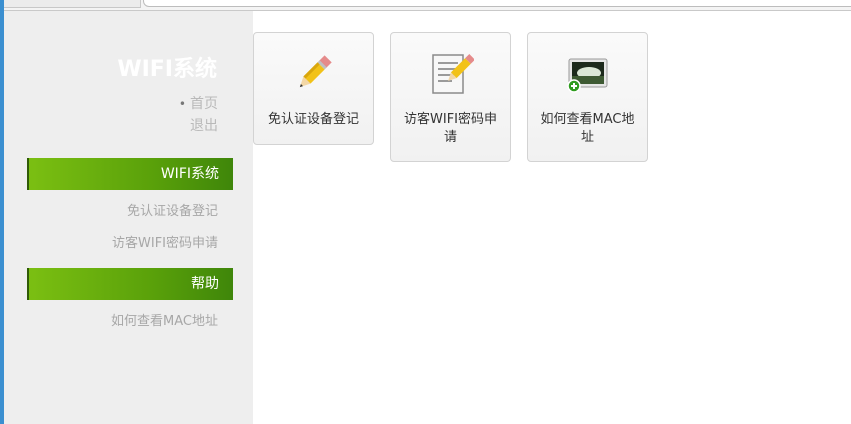 The image size is (851, 424). What do you see at coordinates (588, 78) in the screenshot?
I see `image-add-icon` at bounding box center [588, 78].